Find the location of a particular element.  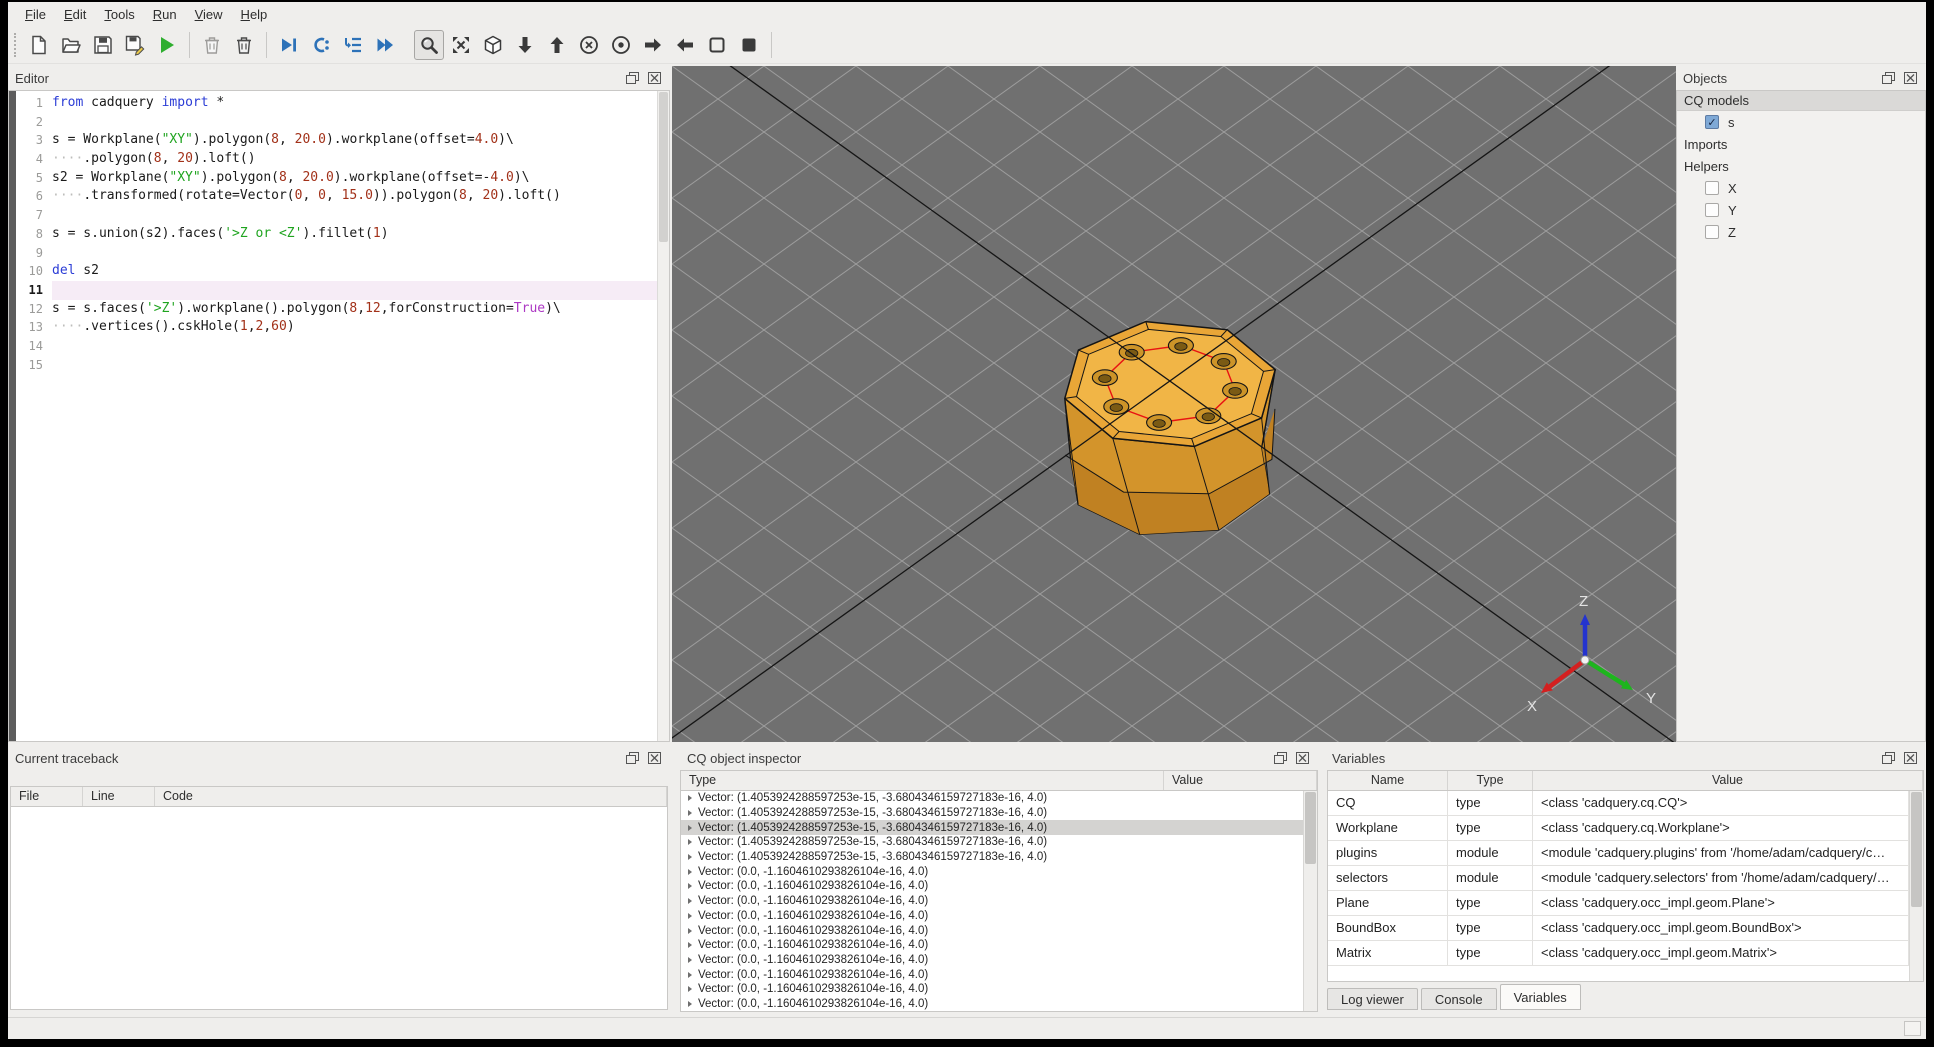

code-line-1: 1 from cadquery import * is located at coordinates (336, 103).